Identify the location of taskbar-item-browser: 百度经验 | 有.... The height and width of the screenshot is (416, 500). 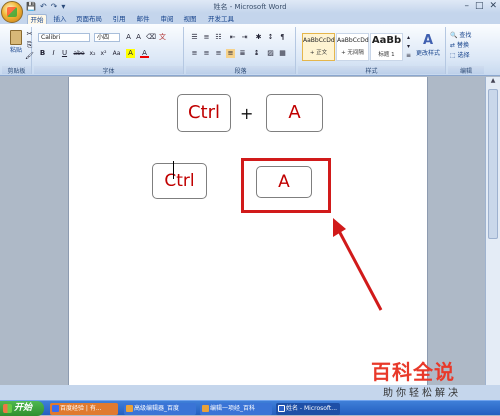
(84, 409).